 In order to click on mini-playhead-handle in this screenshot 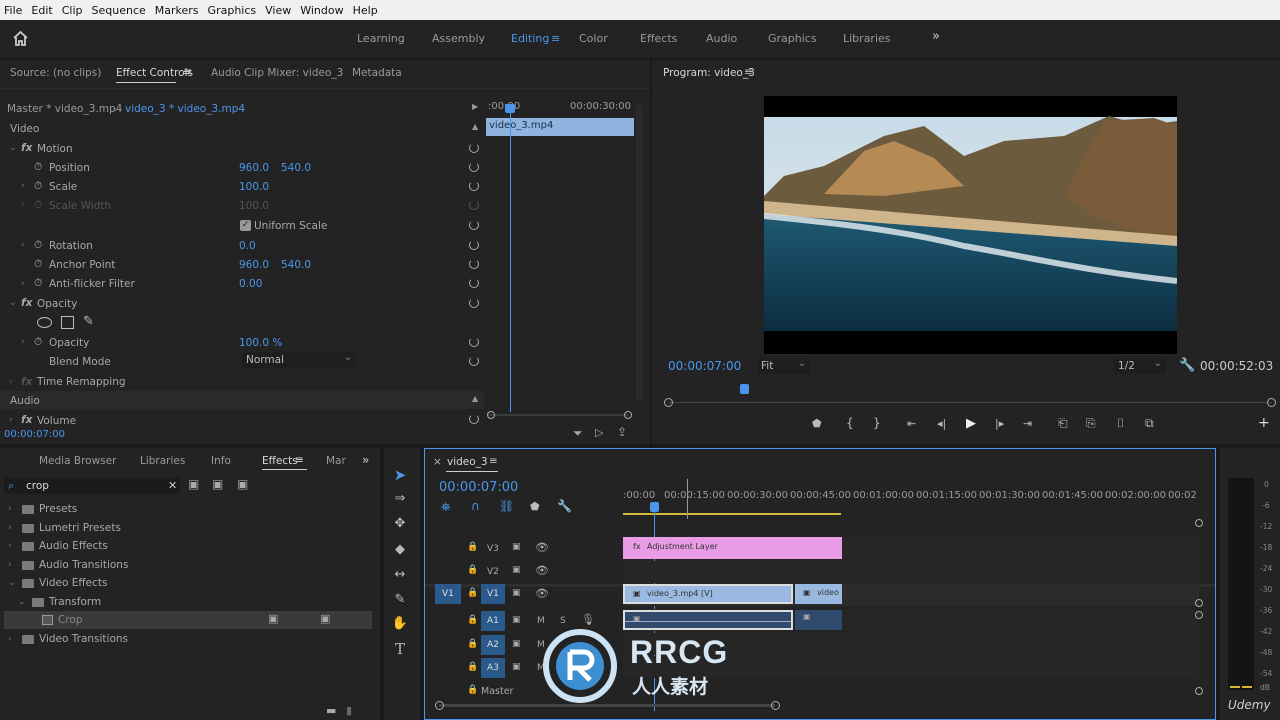, I will do `click(510, 108)`.